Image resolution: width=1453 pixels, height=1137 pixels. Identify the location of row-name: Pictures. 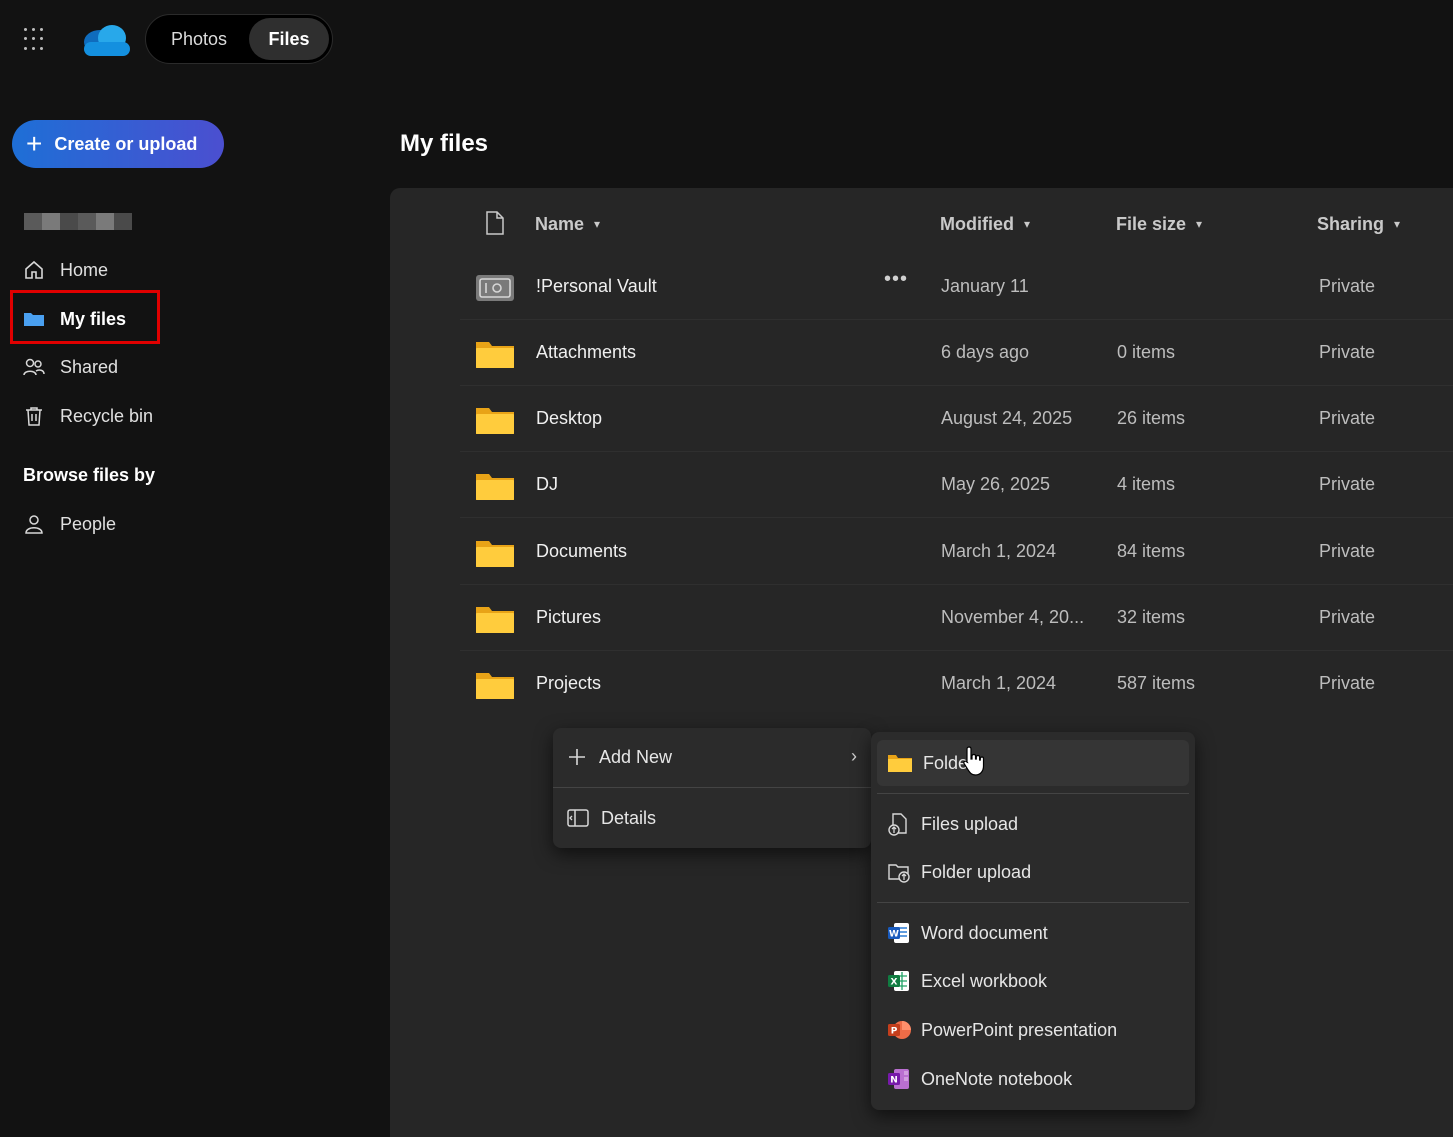
(568, 617).